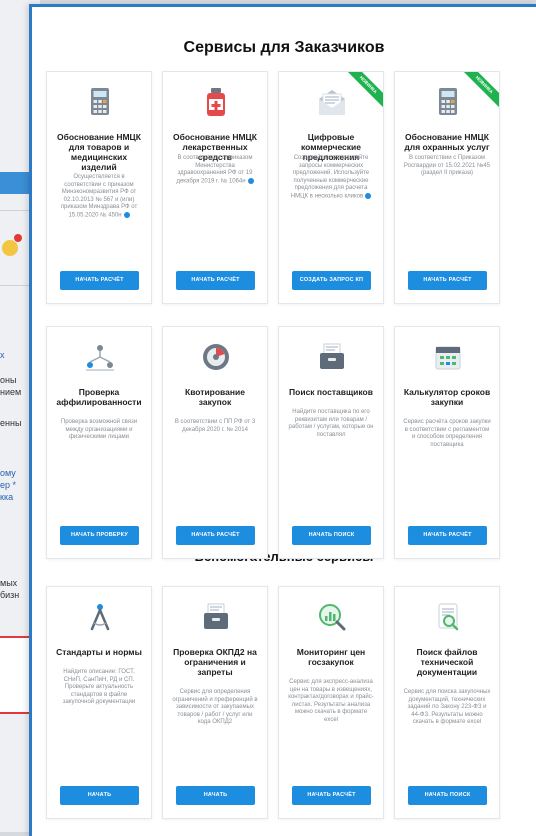 The image size is (536, 836). What do you see at coordinates (447, 662) in the screenshot?
I see `card-title: Поиск файлов технической документации` at bounding box center [447, 662].